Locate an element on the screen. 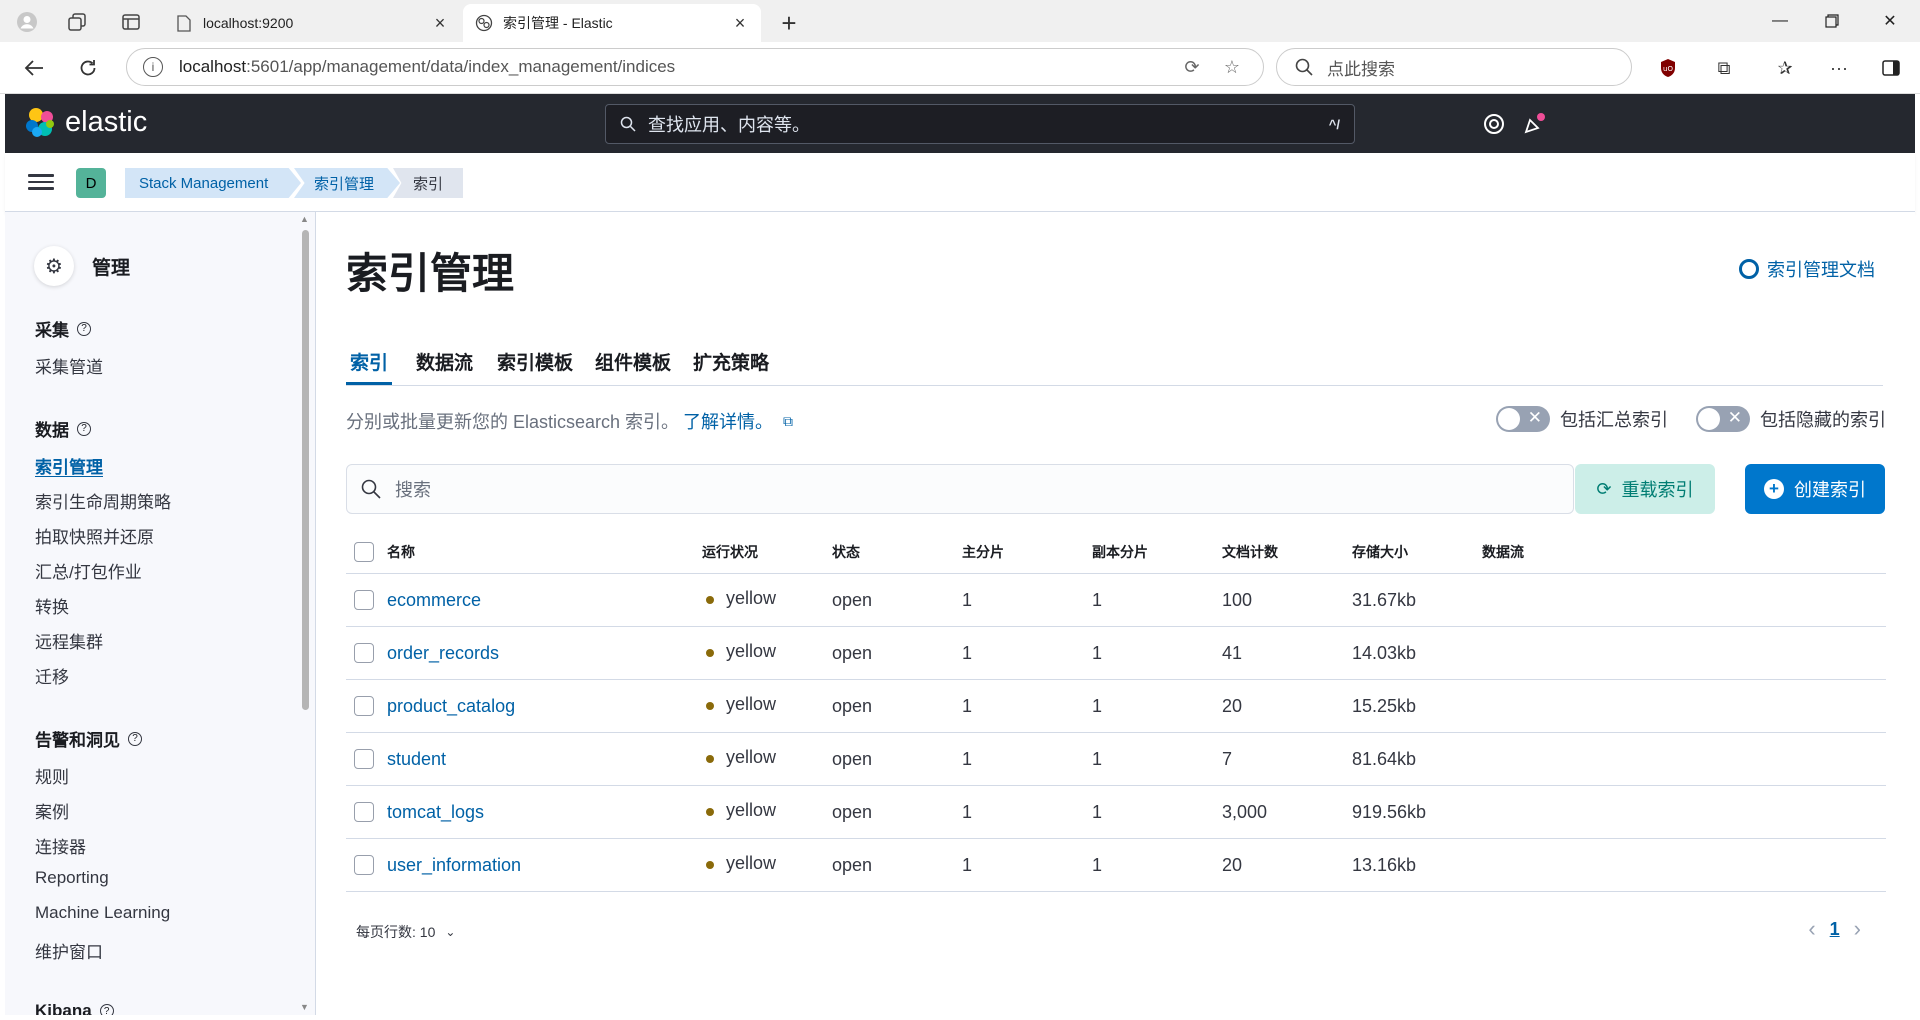 Image resolution: width=1920 pixels, height=1020 pixels. sidebar-item-ingest-pipelines: 采集管道 is located at coordinates (69, 365).